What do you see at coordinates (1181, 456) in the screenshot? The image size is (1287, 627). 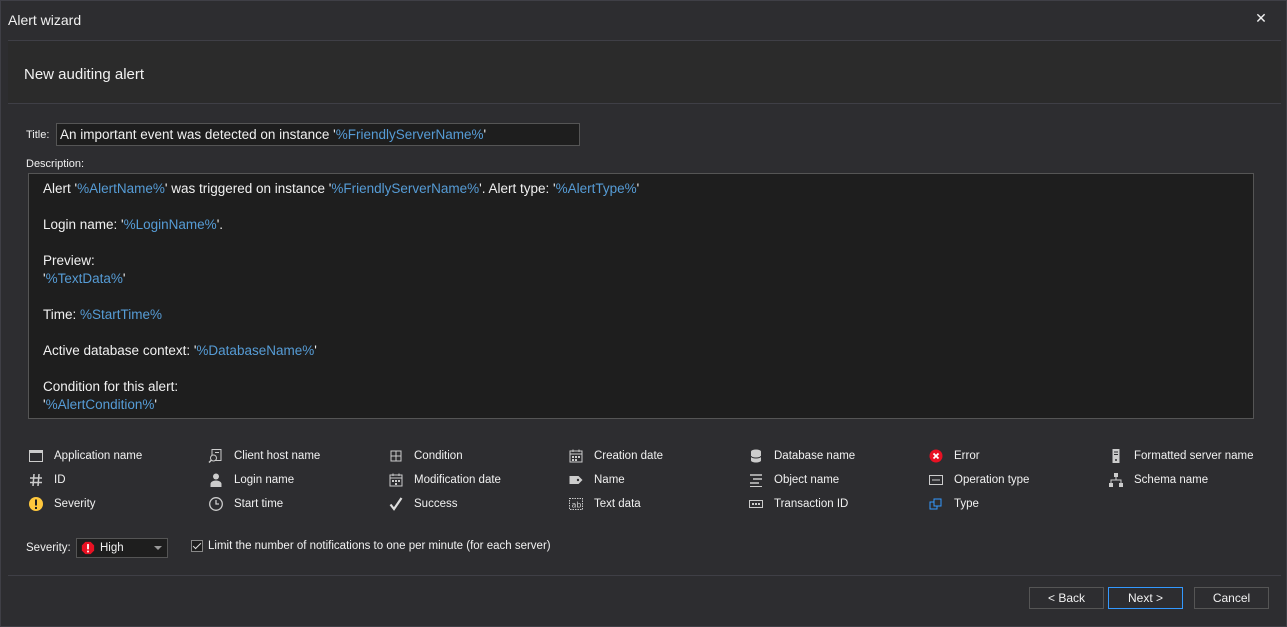 I see `variable-formatted-server-name: Formatted server name` at bounding box center [1181, 456].